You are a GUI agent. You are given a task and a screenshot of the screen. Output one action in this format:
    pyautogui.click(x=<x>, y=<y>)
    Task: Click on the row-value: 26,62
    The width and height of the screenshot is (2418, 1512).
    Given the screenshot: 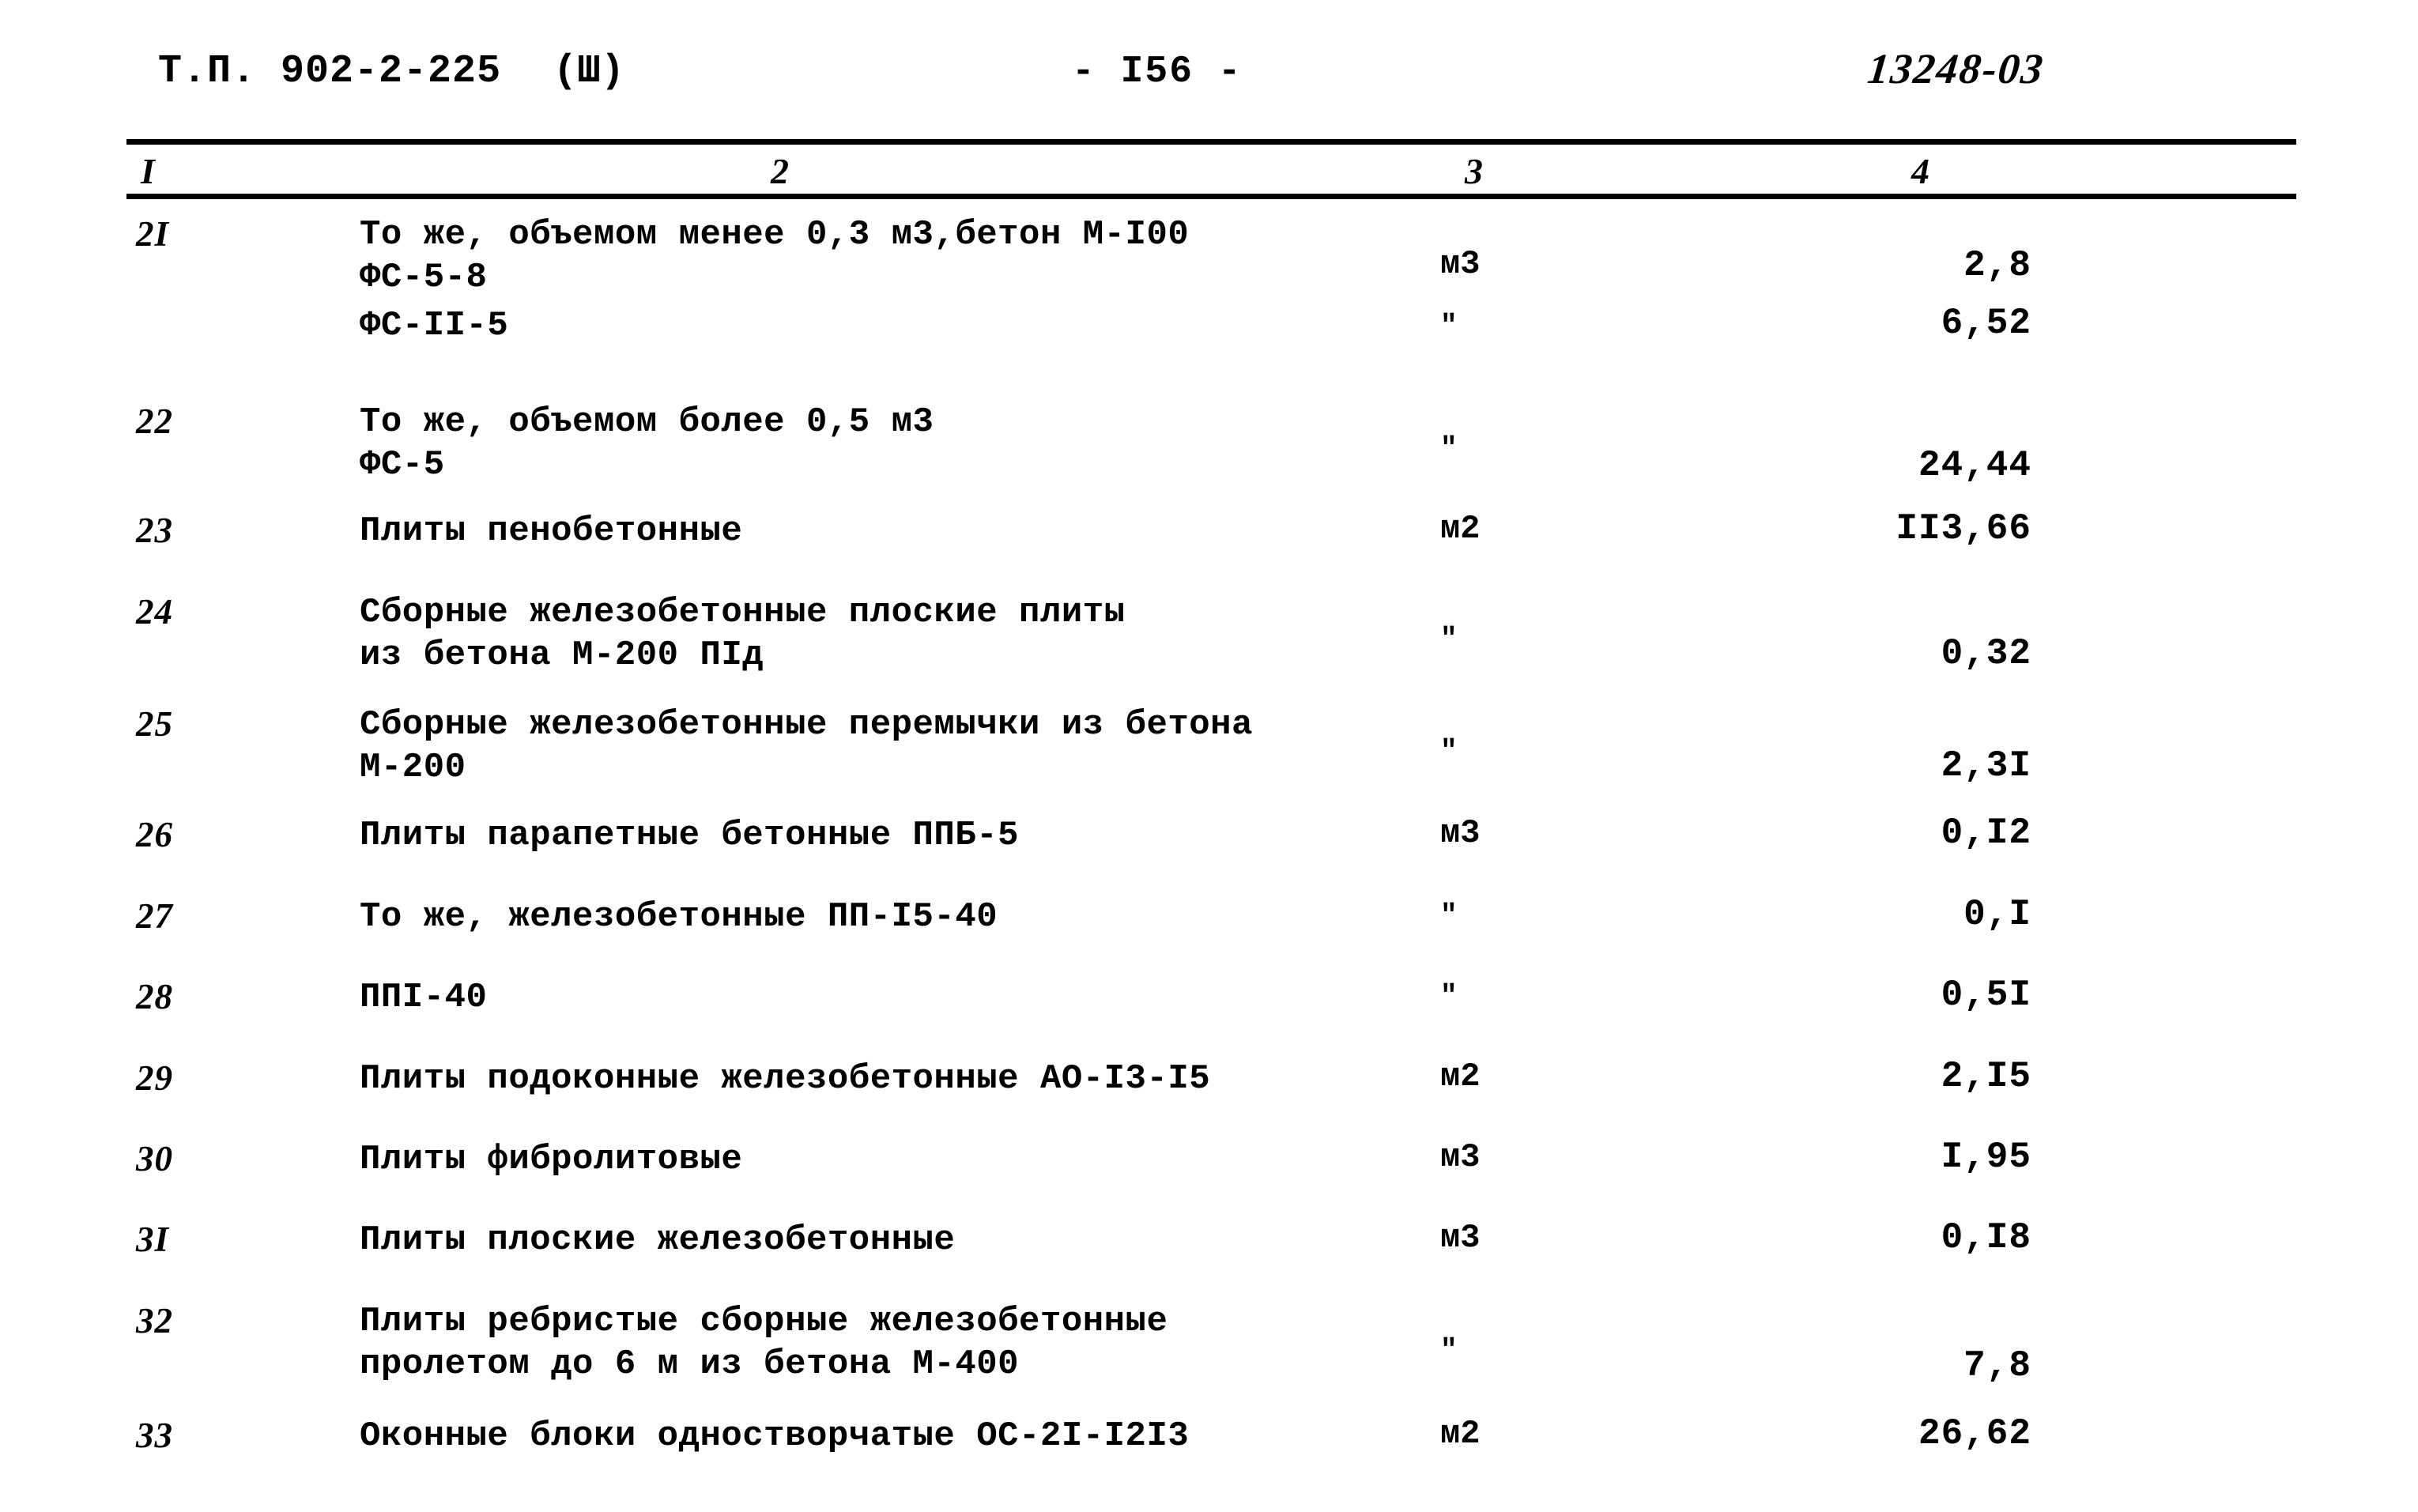 What is the action you would take?
    pyautogui.click(x=1974, y=1433)
    